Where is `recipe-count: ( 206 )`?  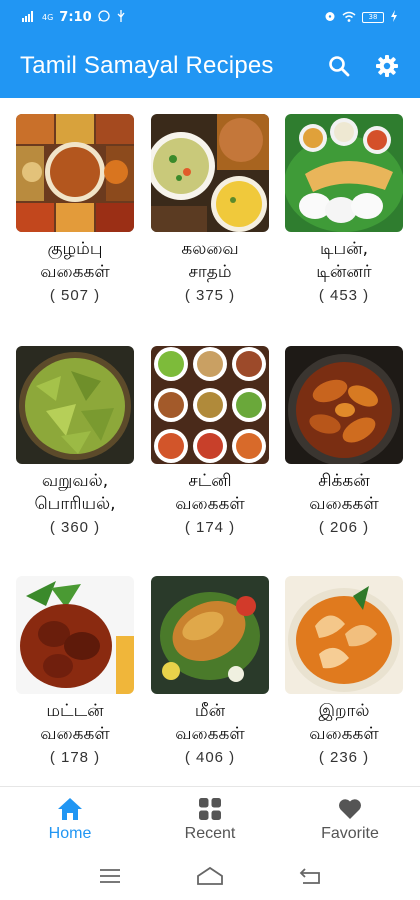
recipe-count: ( 206 ) is located at coordinates (344, 527).